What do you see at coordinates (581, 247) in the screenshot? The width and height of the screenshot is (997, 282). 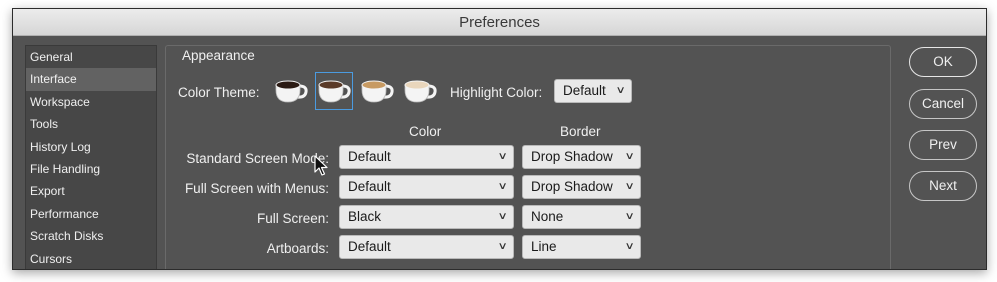 I see `artboards-border-select: Line ∨` at bounding box center [581, 247].